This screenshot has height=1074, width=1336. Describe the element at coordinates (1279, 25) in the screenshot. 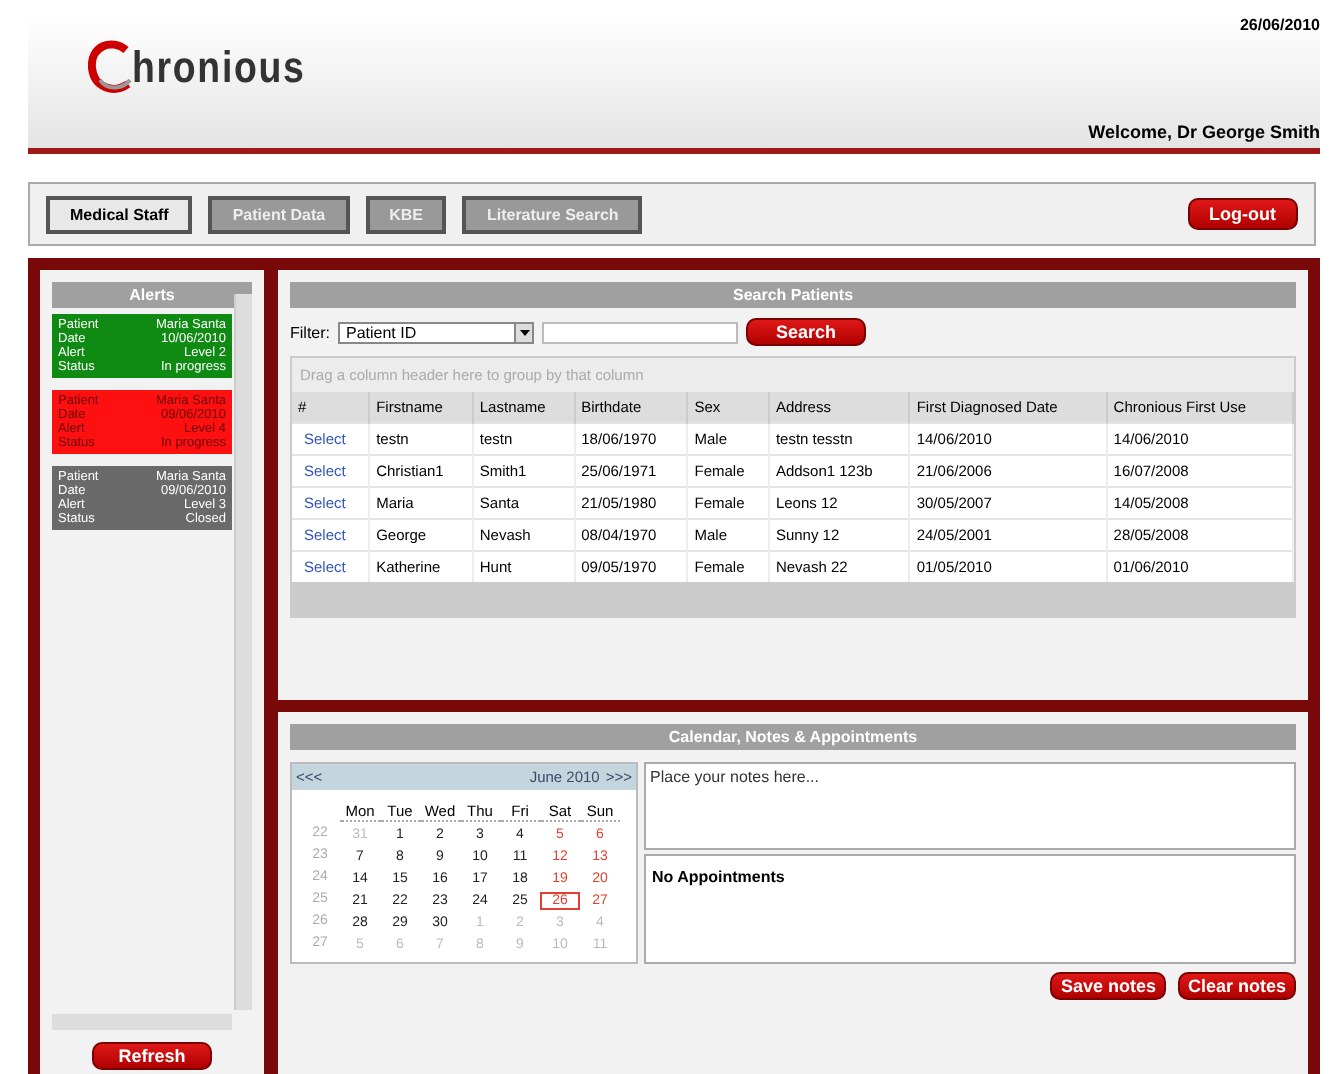

I see `date-text: 26/06/2010` at that location.